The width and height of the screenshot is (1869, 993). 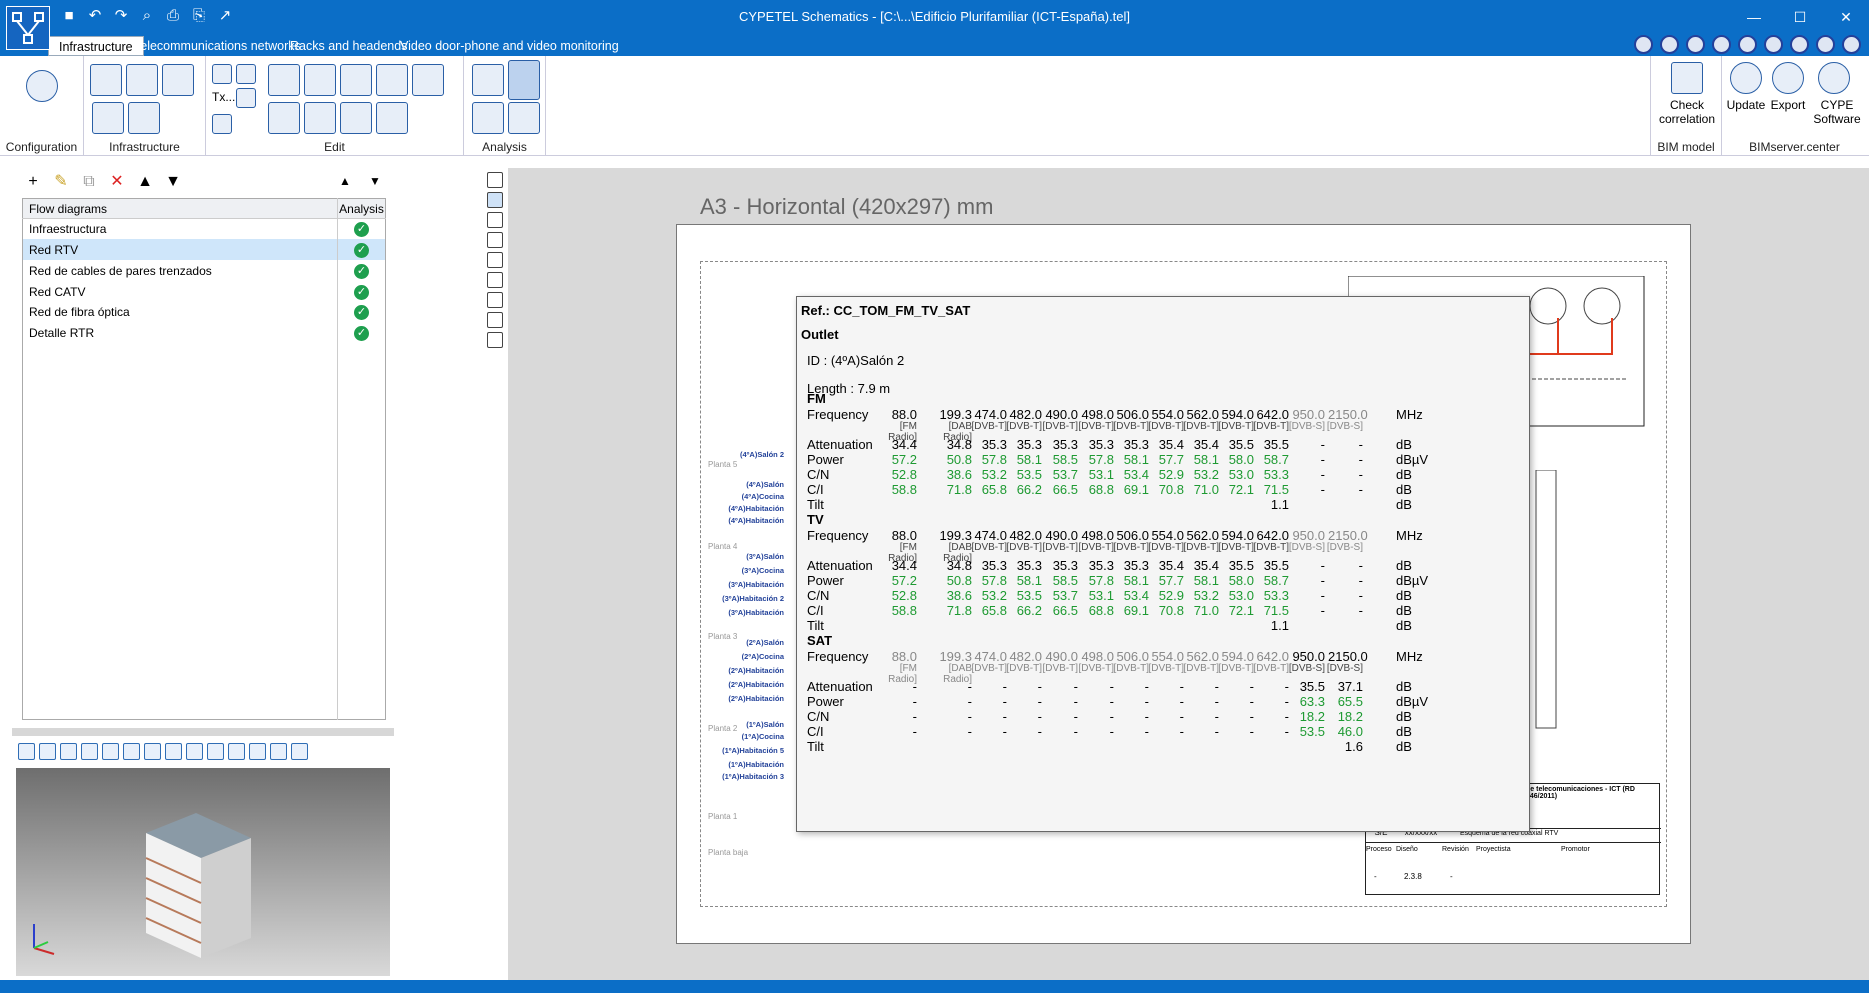 I want to click on scale-icon, so click(x=320, y=118).